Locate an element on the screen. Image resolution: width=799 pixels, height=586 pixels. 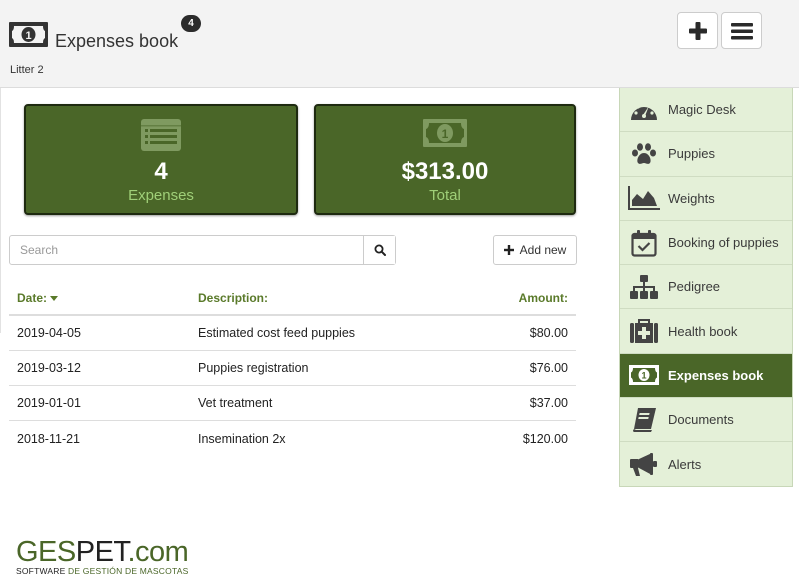
search-bar is located at coordinates (202, 250).